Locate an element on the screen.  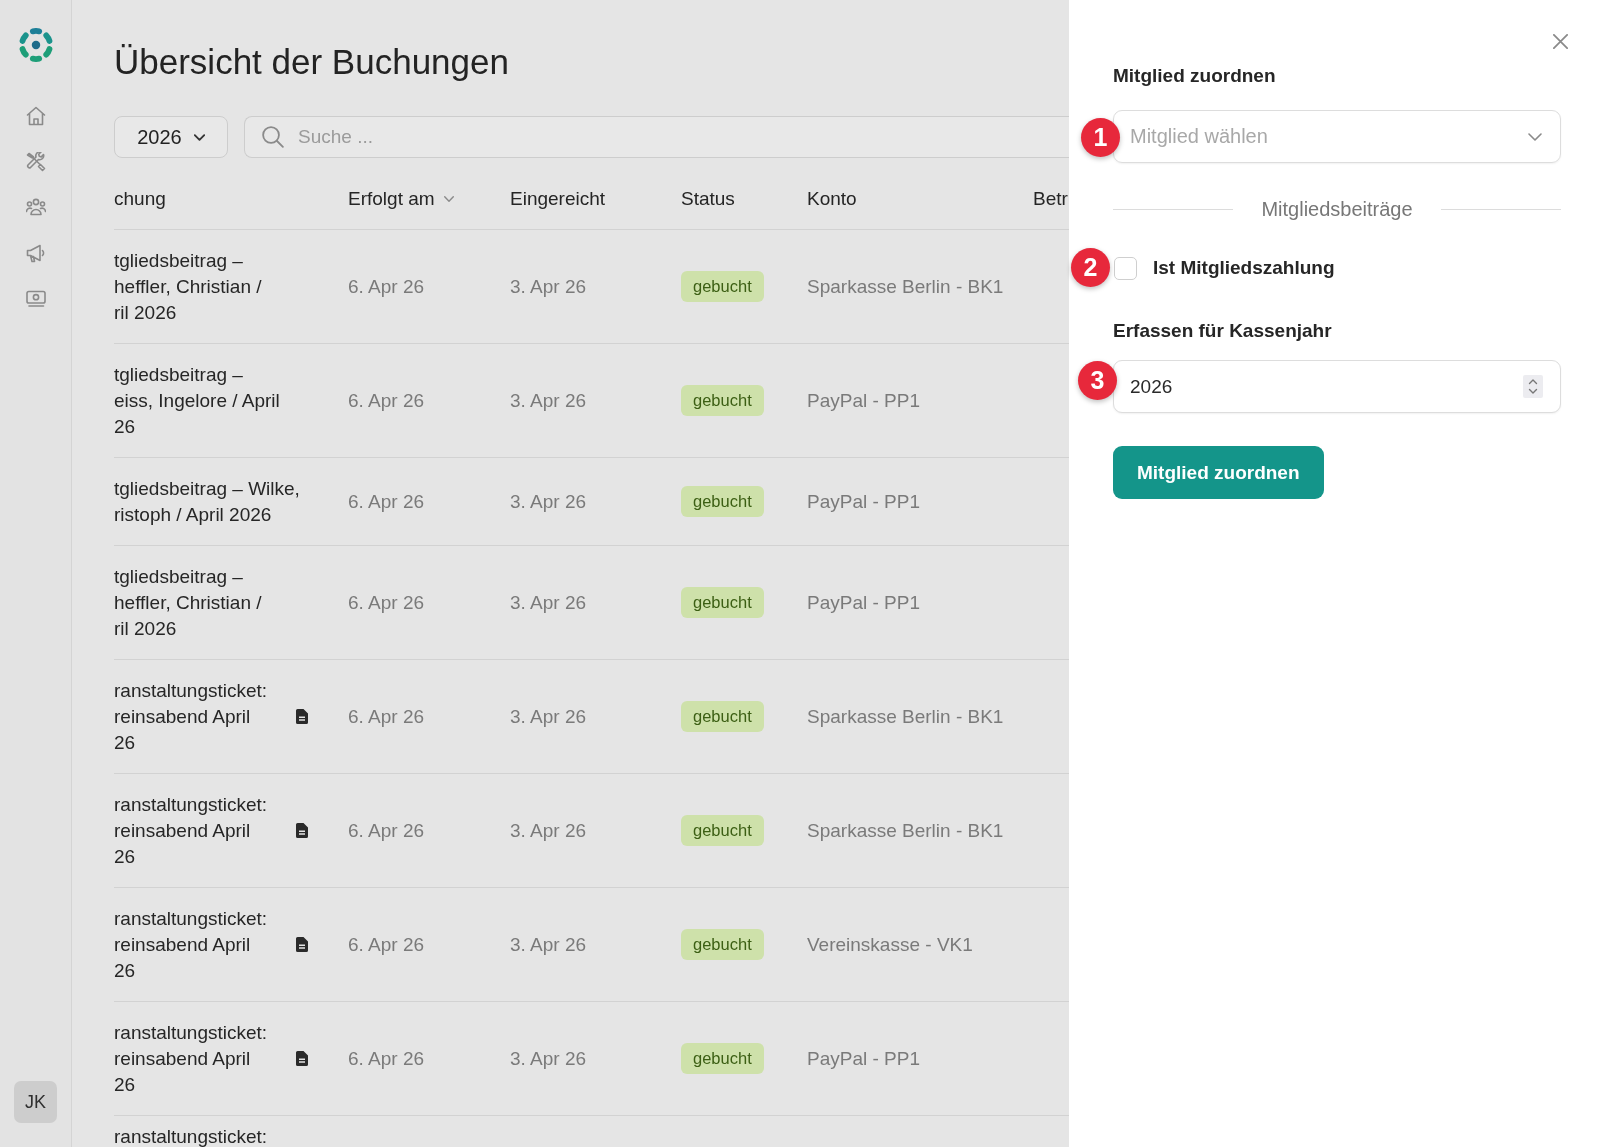
booking-title: tgliedsbeitrag – Wilke, ristoph / April 2026 is located at coordinates (207, 501).